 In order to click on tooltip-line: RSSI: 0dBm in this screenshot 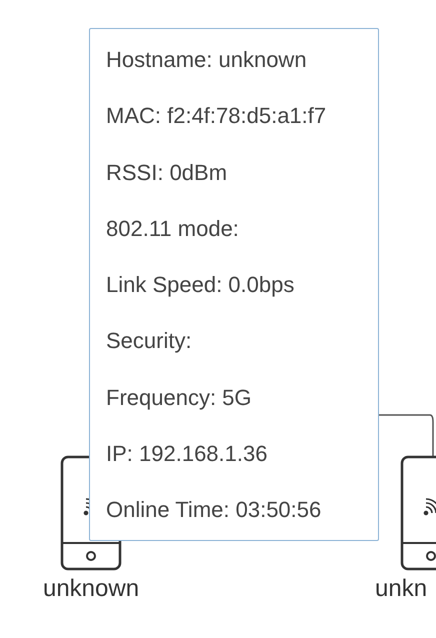, I will do `click(167, 173)`.